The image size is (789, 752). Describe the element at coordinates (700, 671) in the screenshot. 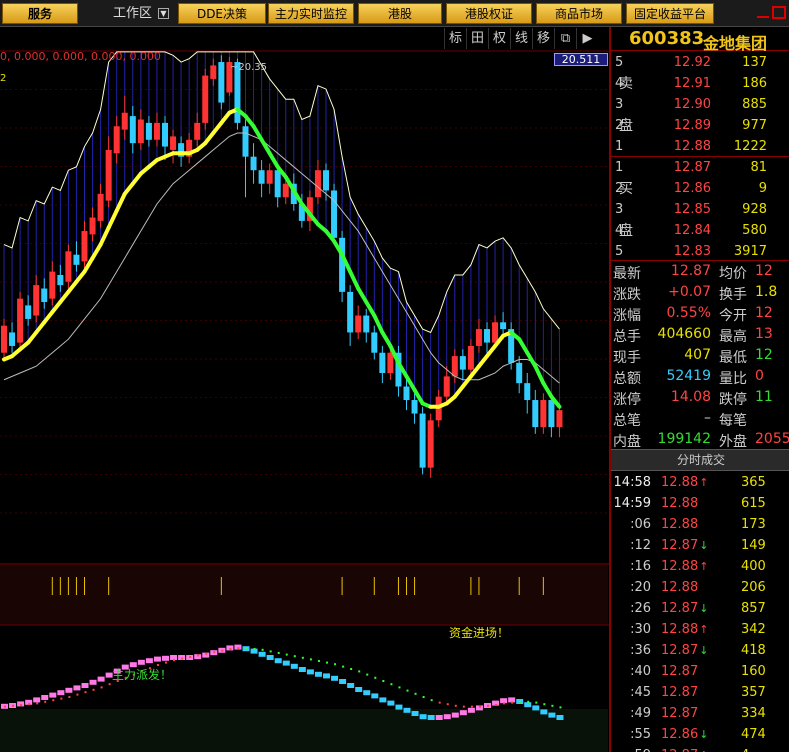

I see `tick-row: :40 12.87 160` at that location.